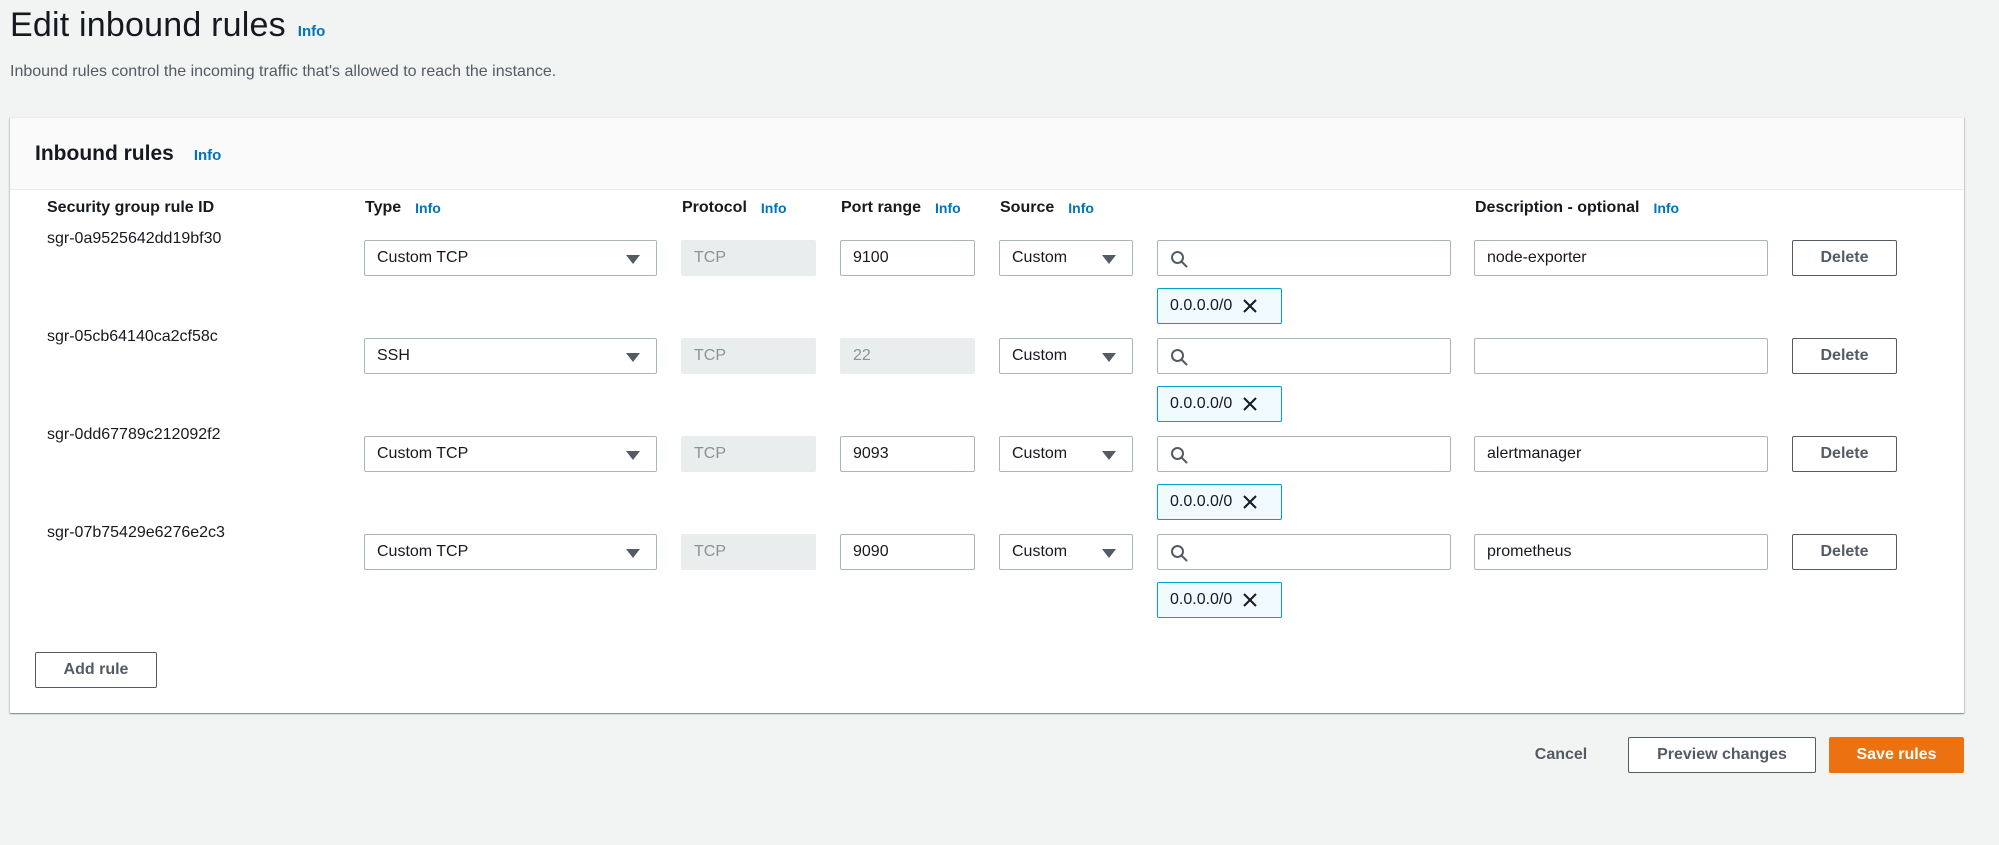  I want to click on port-range-input: 22, so click(907, 356).